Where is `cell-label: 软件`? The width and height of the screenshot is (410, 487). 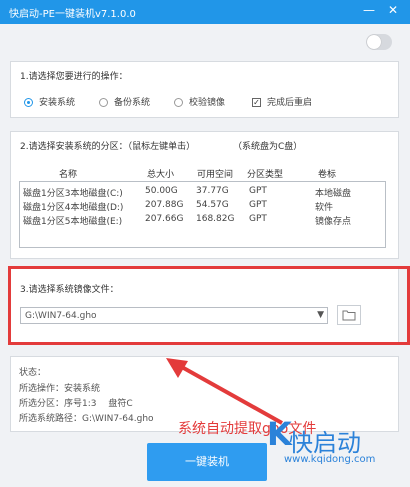 cell-label: 软件 is located at coordinates (324, 208).